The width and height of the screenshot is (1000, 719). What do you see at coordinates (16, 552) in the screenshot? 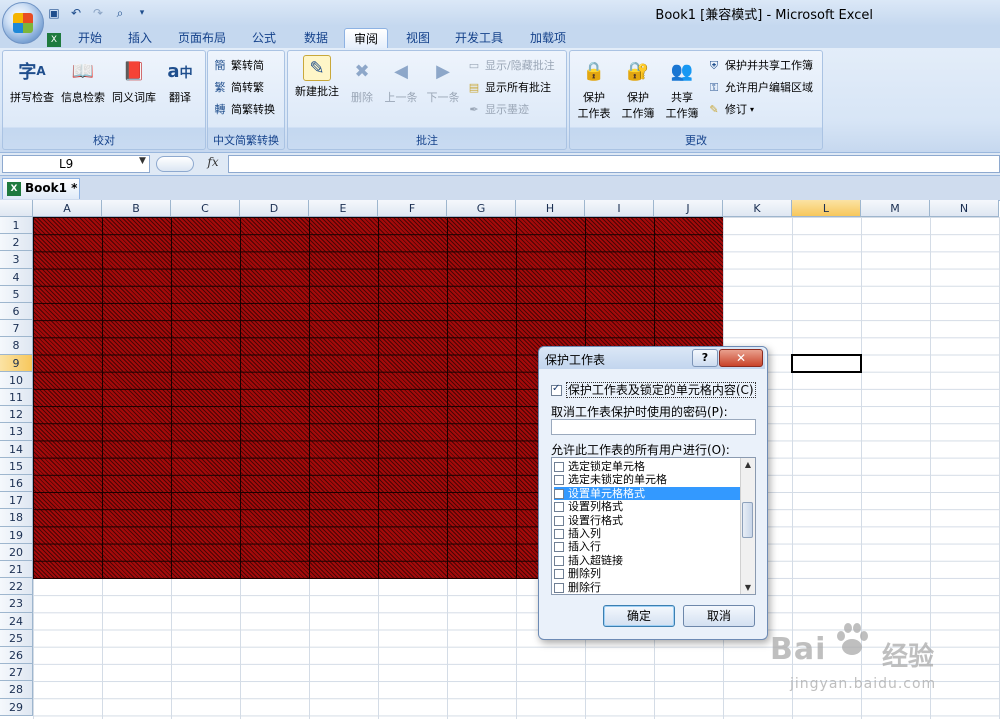
I see `row-header-20: 20` at bounding box center [16, 552].